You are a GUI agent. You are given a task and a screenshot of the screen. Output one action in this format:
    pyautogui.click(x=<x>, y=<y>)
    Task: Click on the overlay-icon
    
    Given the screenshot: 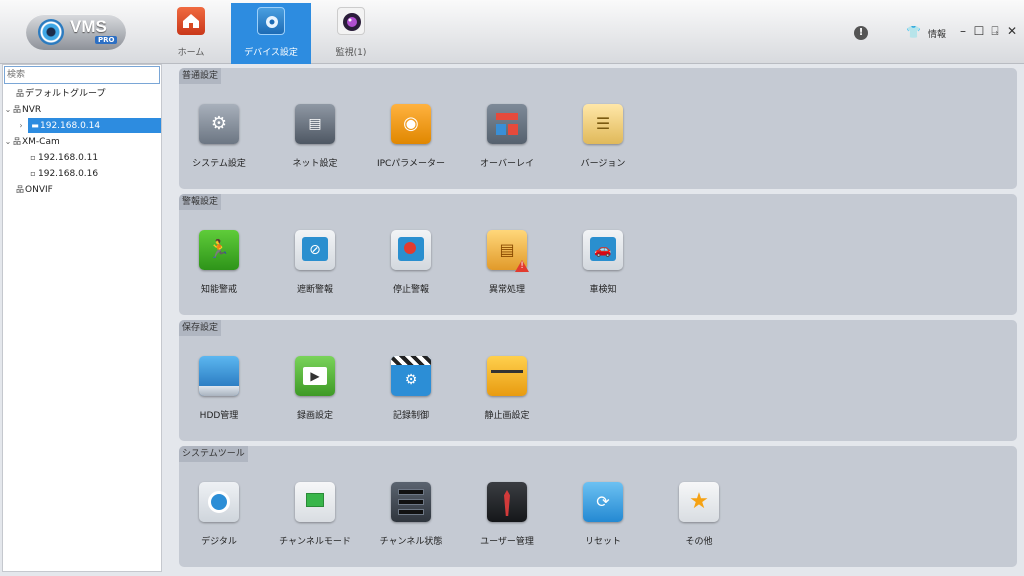 What is the action you would take?
    pyautogui.click(x=507, y=124)
    